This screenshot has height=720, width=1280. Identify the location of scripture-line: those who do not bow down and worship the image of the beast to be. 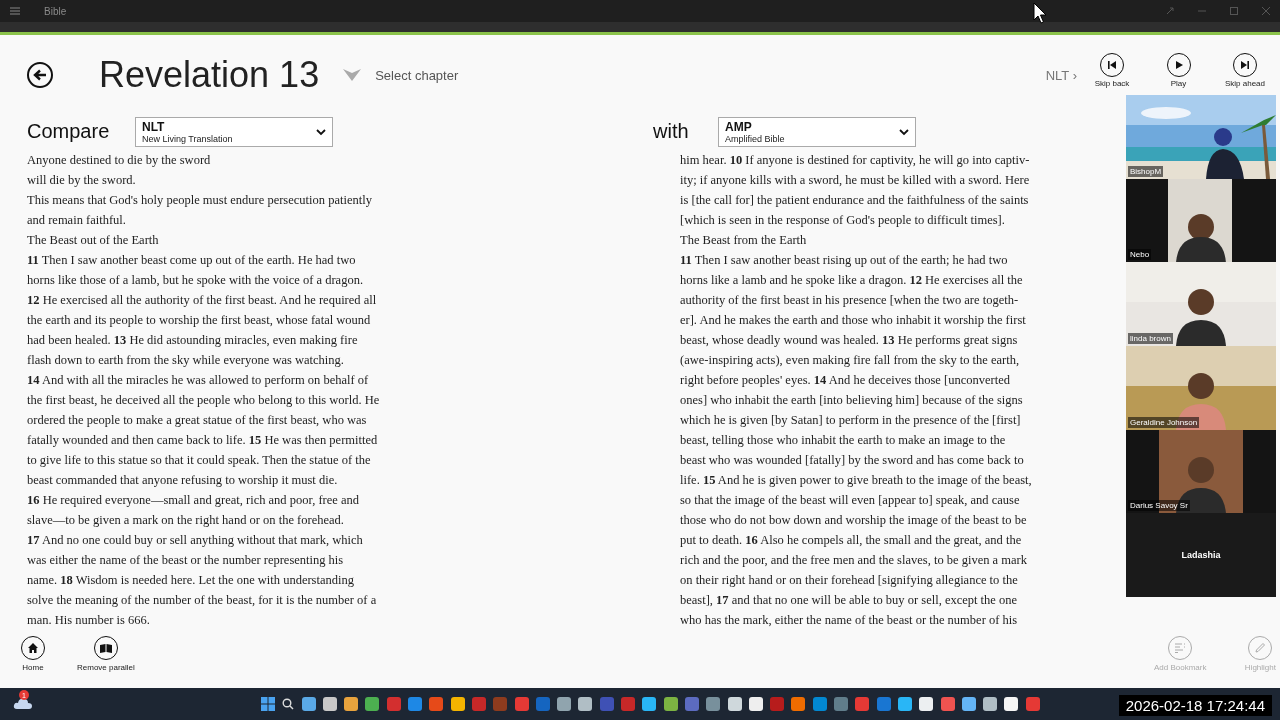
(853, 520).